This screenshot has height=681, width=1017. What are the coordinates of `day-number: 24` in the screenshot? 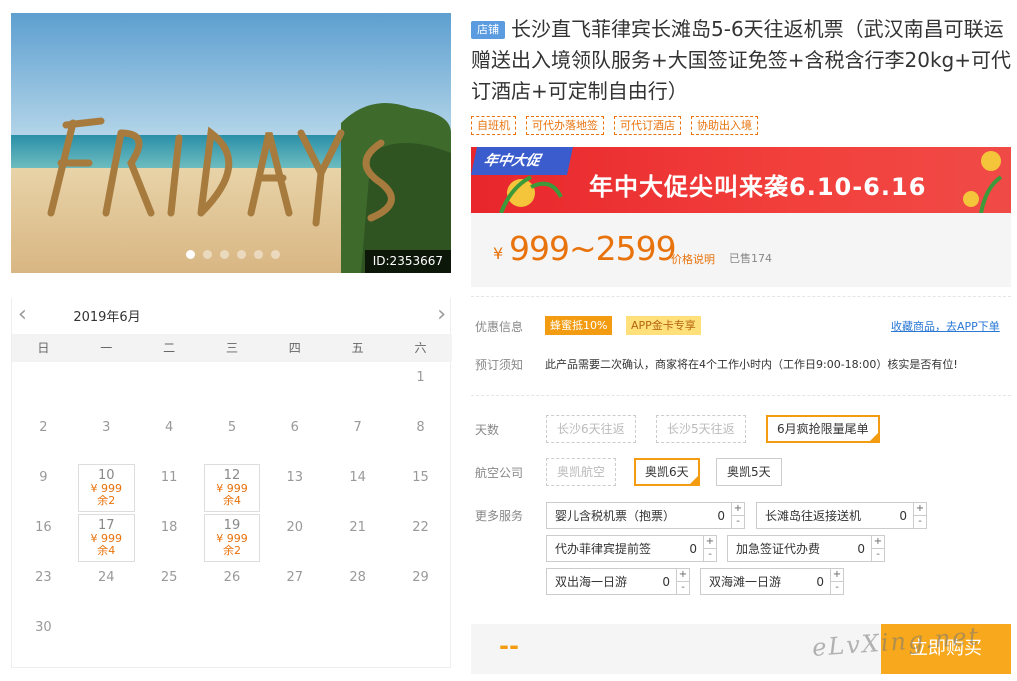 It's located at (106, 577).